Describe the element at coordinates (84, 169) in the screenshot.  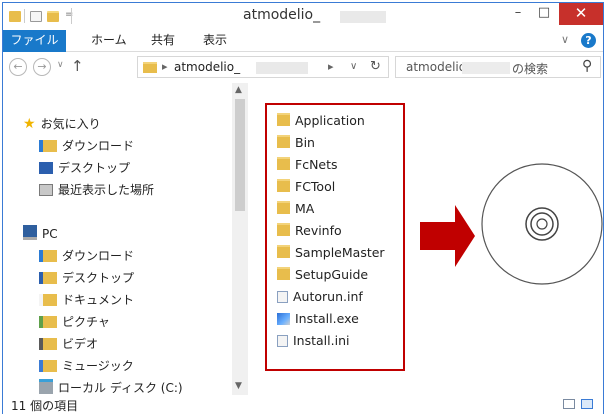
I see `nav-item-desktop-fav: デスクトップ` at that location.